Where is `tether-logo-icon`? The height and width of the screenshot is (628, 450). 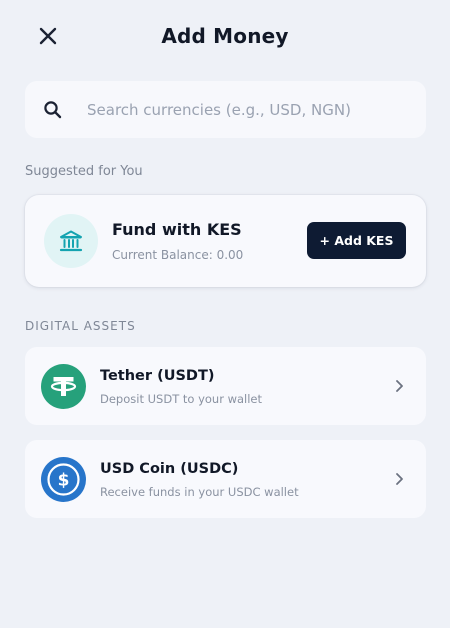 tether-logo-icon is located at coordinates (63, 386).